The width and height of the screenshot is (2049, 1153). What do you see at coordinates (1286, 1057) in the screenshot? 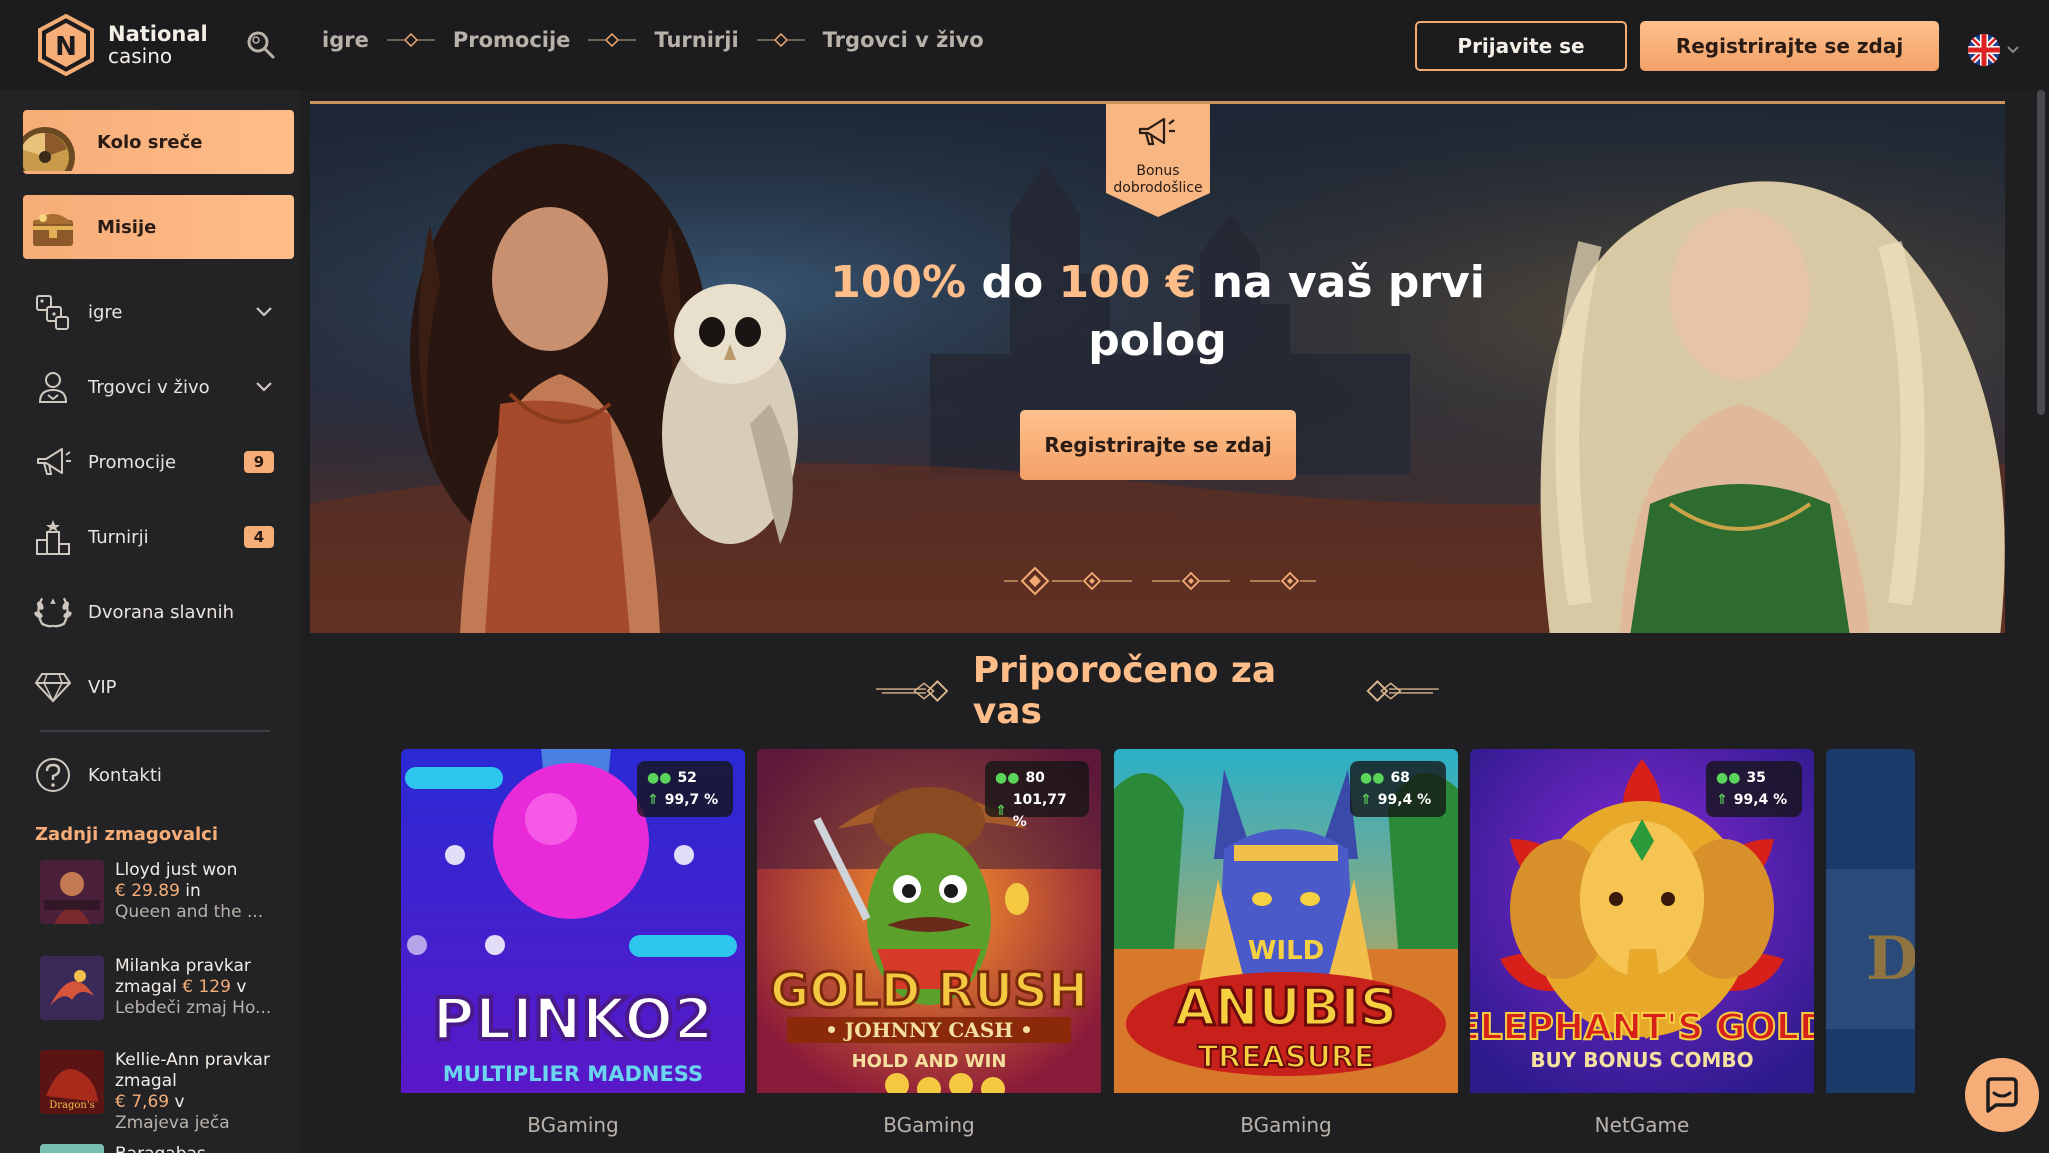
I see `svg-text: TREASURE` at bounding box center [1286, 1057].